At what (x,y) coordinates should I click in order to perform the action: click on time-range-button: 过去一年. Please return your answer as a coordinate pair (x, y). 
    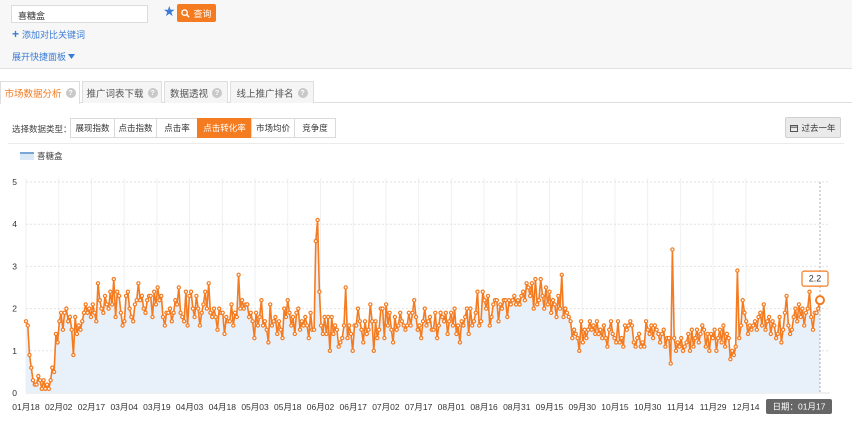
    Looking at the image, I should click on (813, 127).